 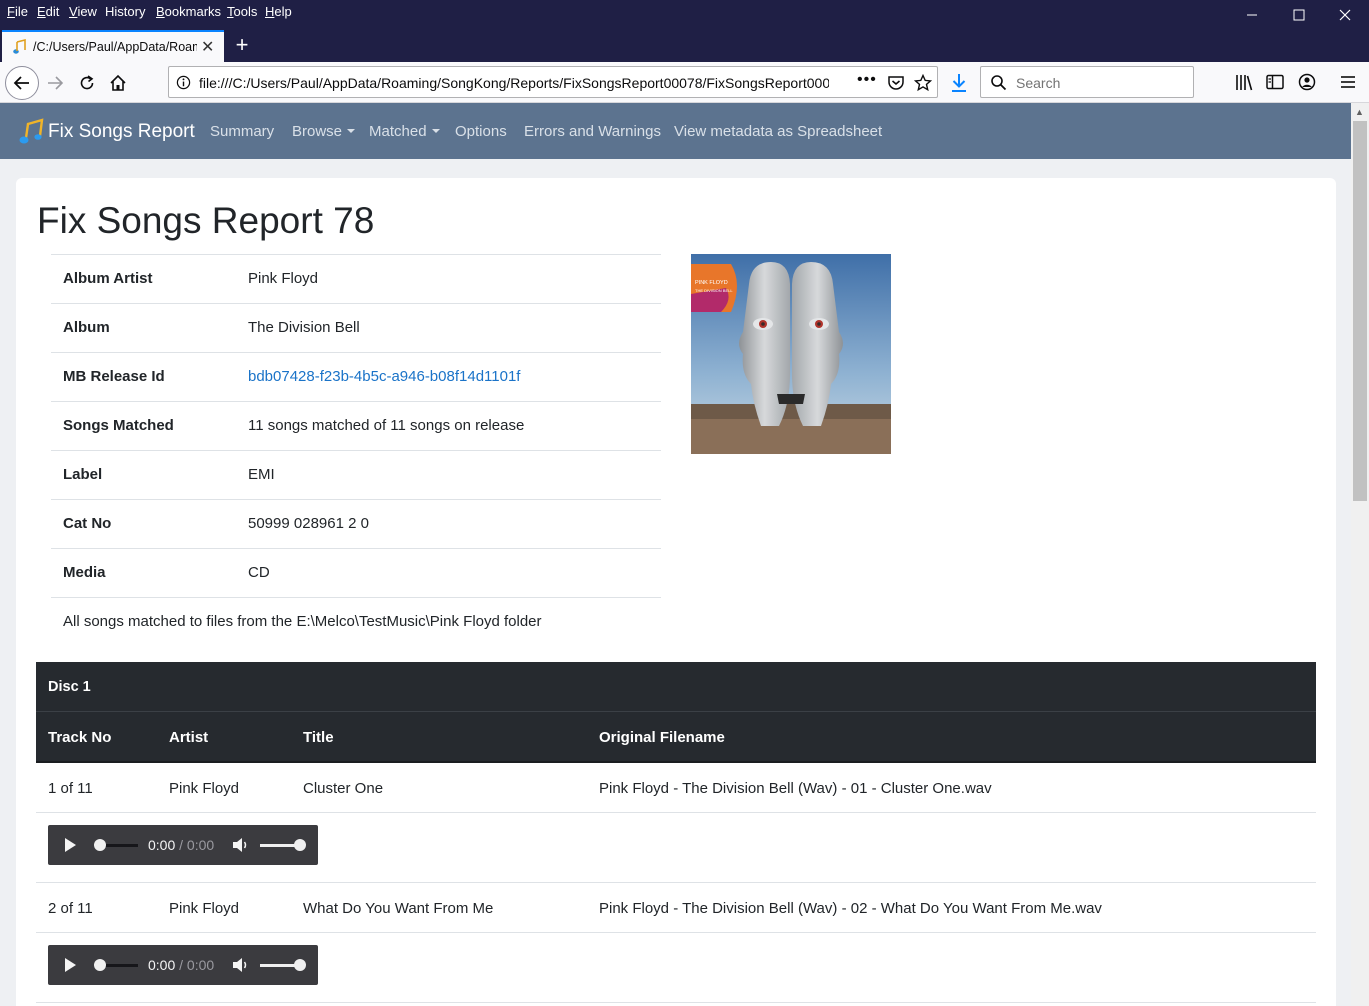 I want to click on nav-browse-label: Browse, so click(x=317, y=131).